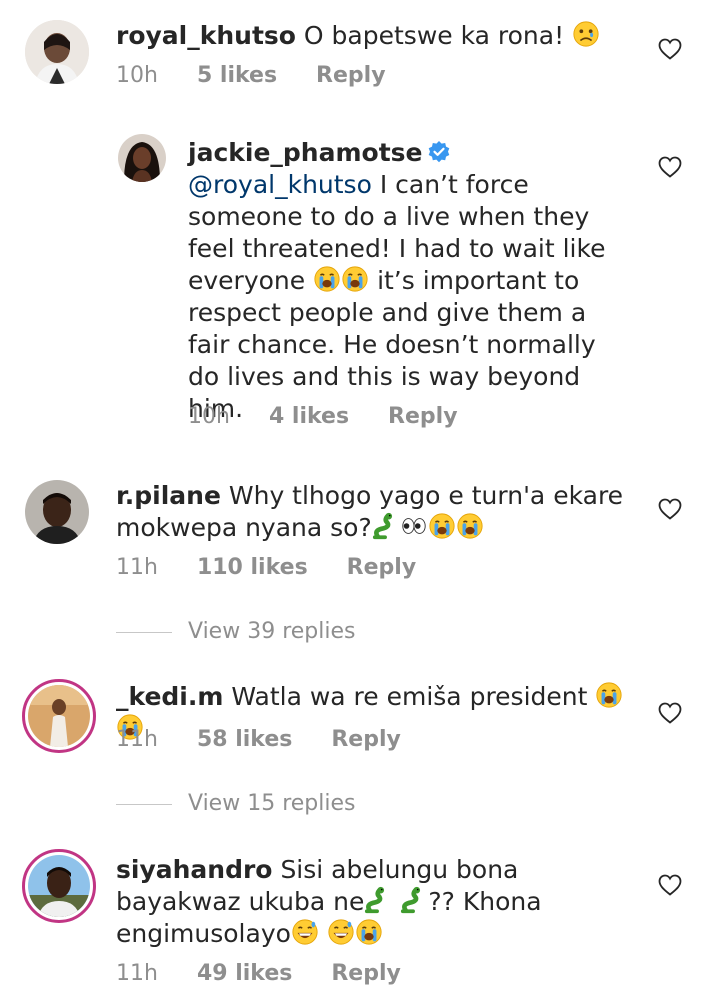  What do you see at coordinates (305, 152) in the screenshot?
I see `username: jackie_phamotse` at bounding box center [305, 152].